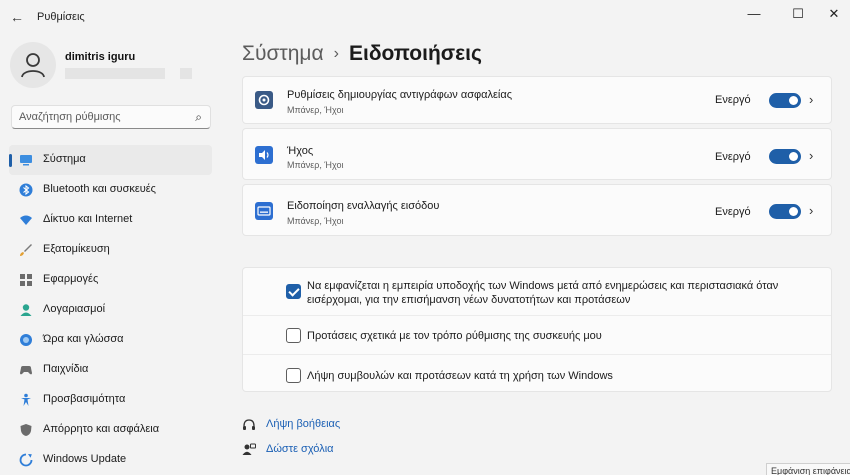 The image size is (850, 475). I want to click on sidebar-item-label: Σύστημα, so click(64, 159).